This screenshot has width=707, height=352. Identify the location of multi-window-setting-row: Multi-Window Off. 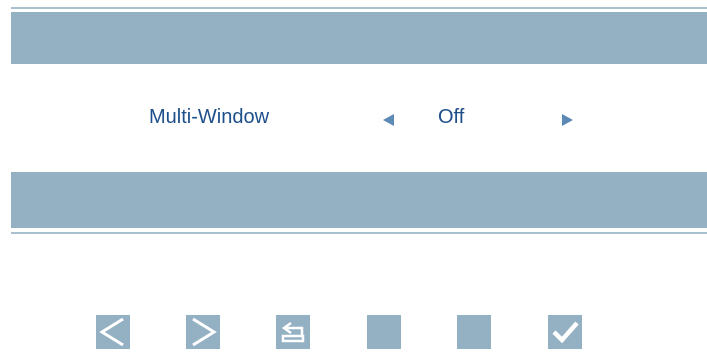
(353, 121).